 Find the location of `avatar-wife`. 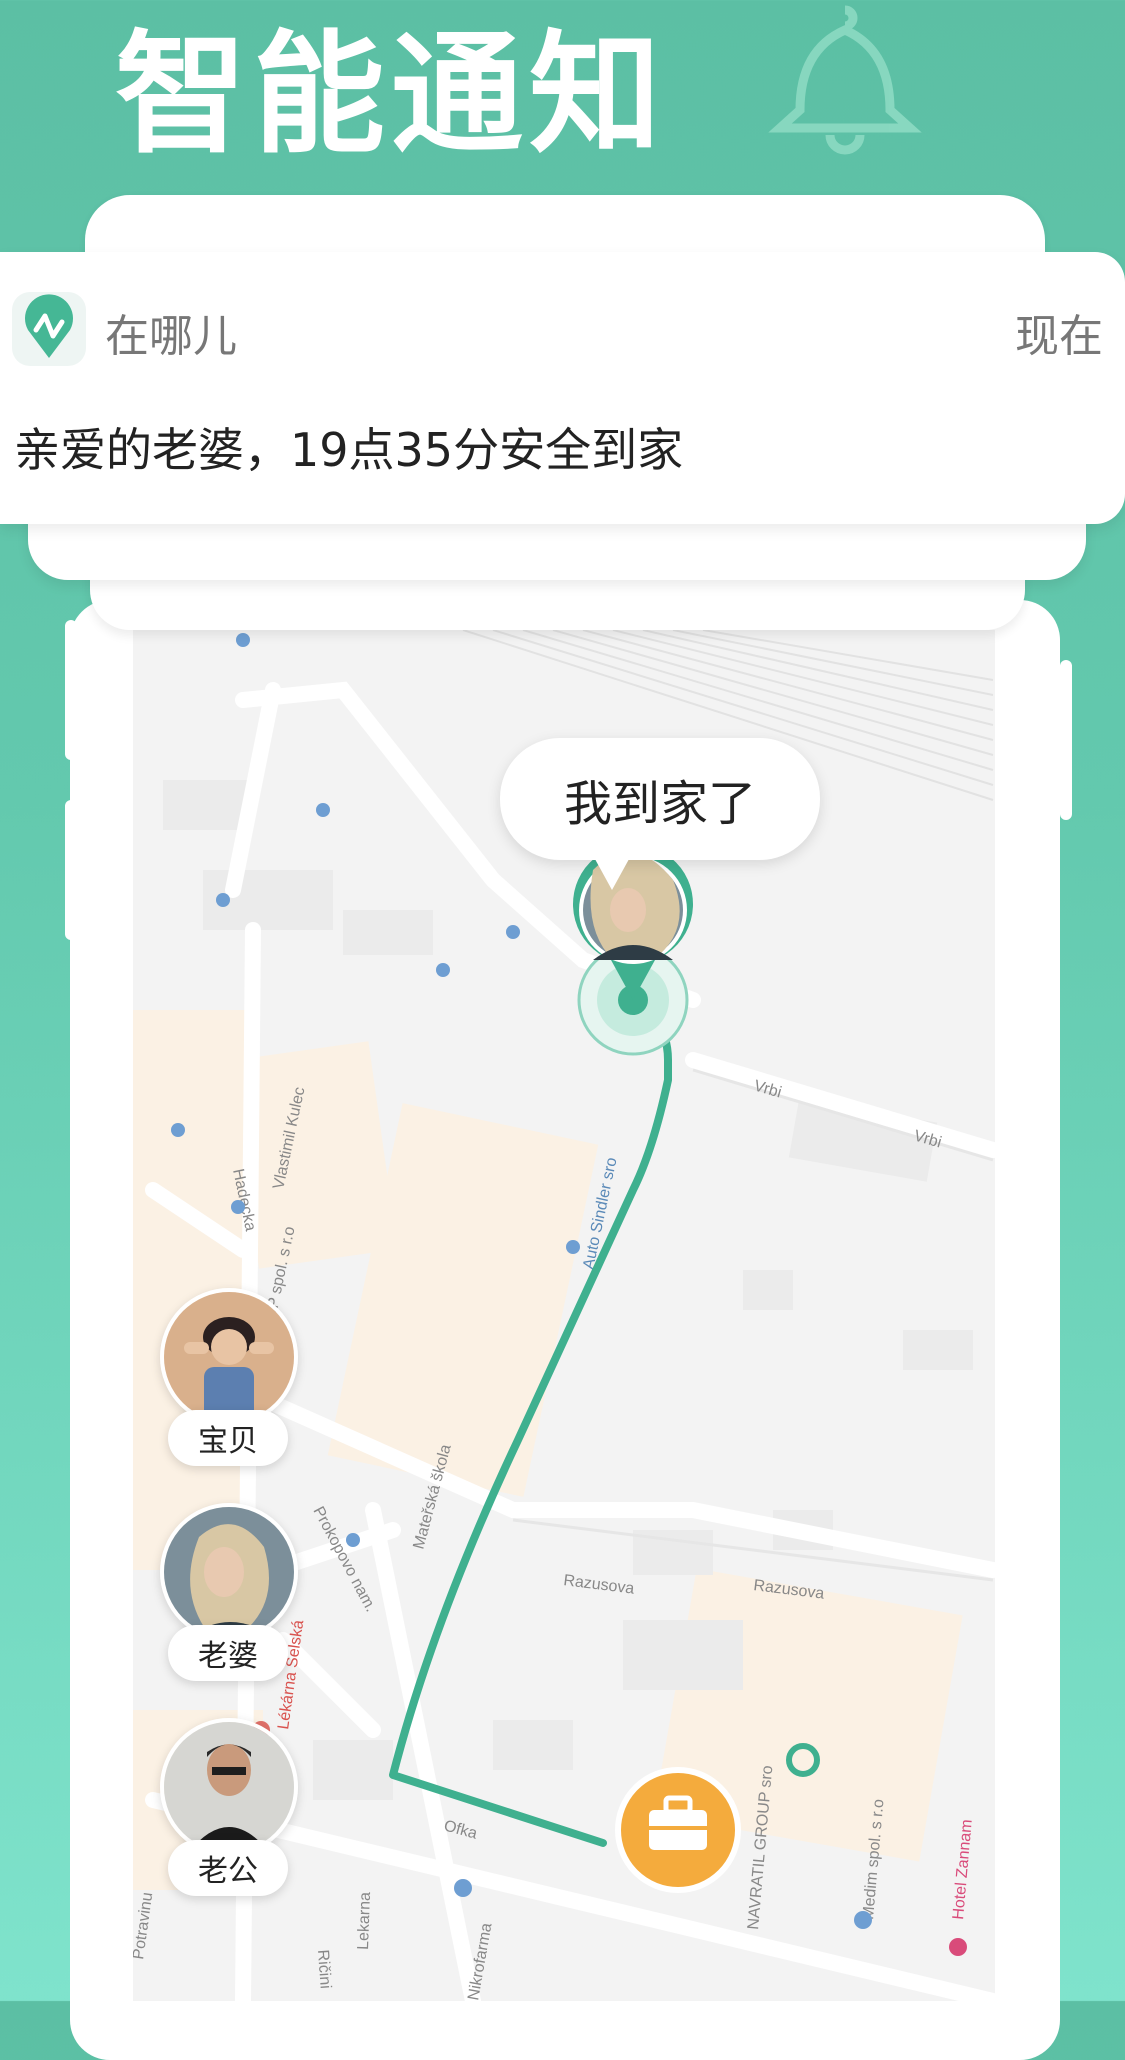

avatar-wife is located at coordinates (229, 1572).